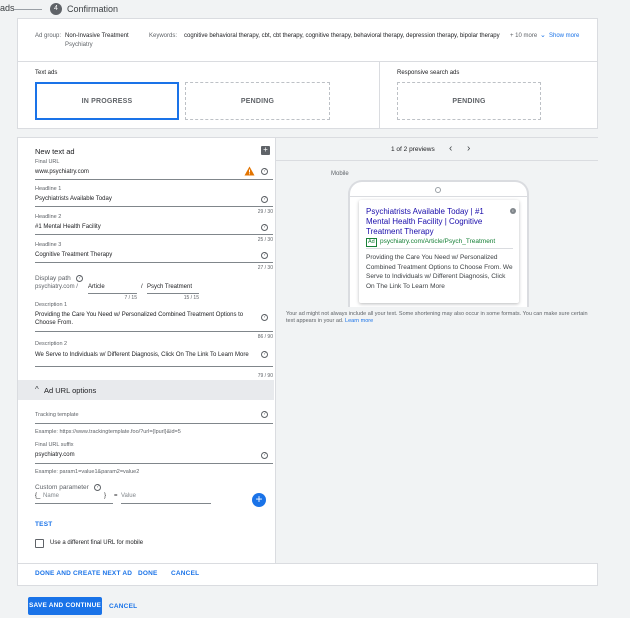  What do you see at coordinates (128, 496) in the screenshot?
I see `param-value-input: Value` at bounding box center [128, 496].